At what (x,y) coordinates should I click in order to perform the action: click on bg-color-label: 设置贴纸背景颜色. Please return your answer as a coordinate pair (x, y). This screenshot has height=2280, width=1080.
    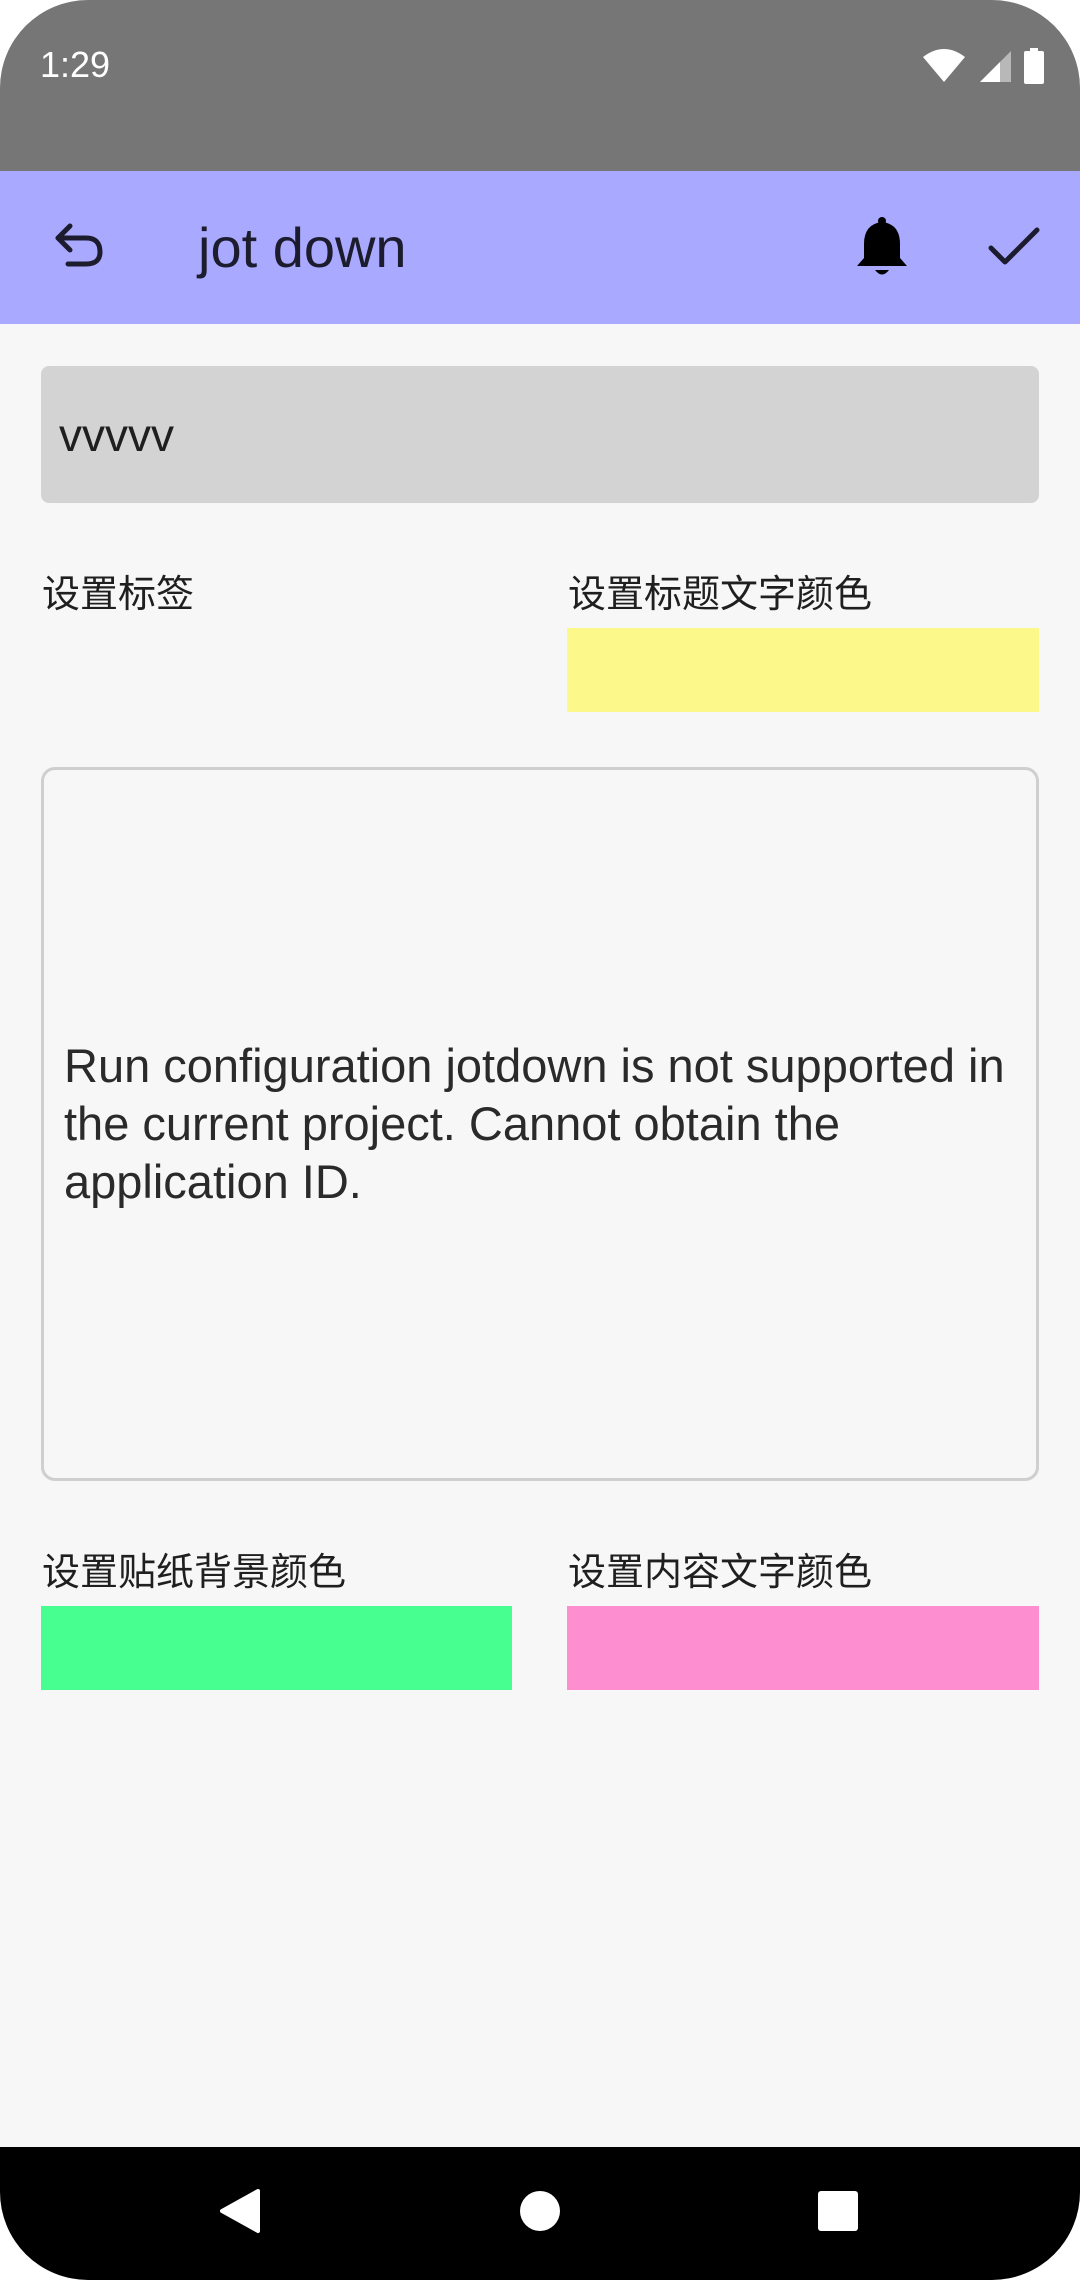
    Looking at the image, I should click on (194, 1572).